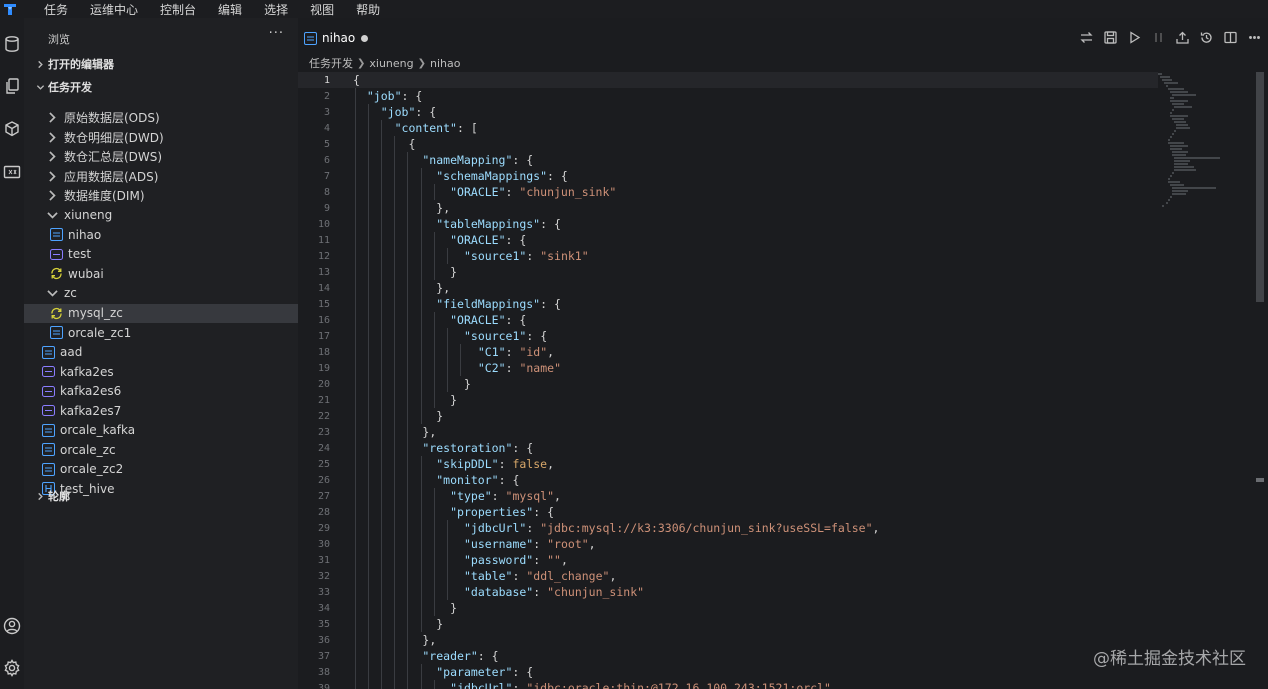 The height and width of the screenshot is (689, 1268). I want to click on tree-file: kafka2es7, so click(161, 410).